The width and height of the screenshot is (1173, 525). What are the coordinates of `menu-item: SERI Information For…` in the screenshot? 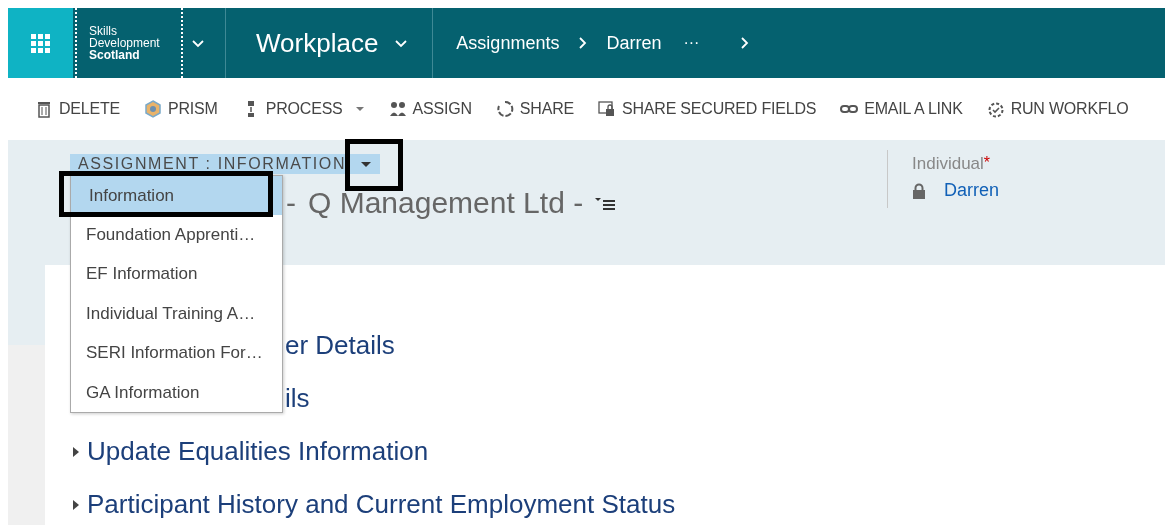 It's located at (176, 353).